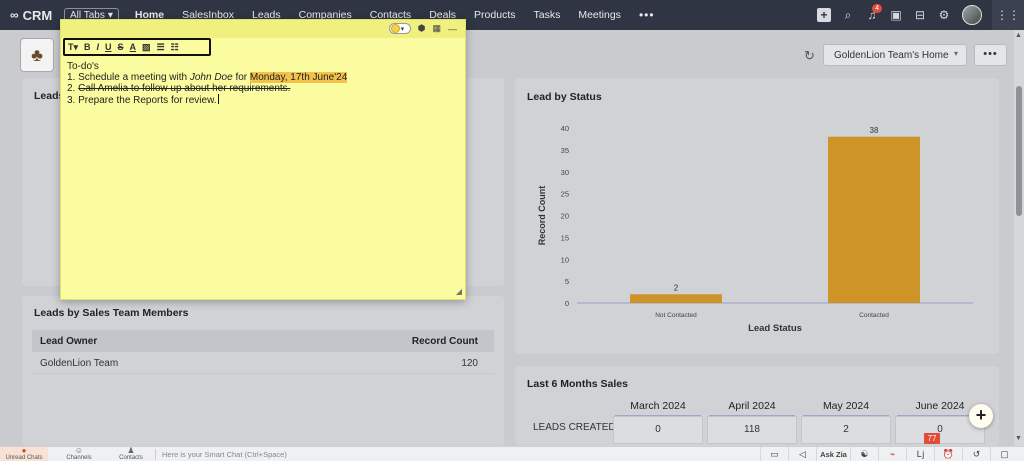 The width and height of the screenshot is (1024, 461). I want to click on y-tick-label: 30, so click(565, 172).